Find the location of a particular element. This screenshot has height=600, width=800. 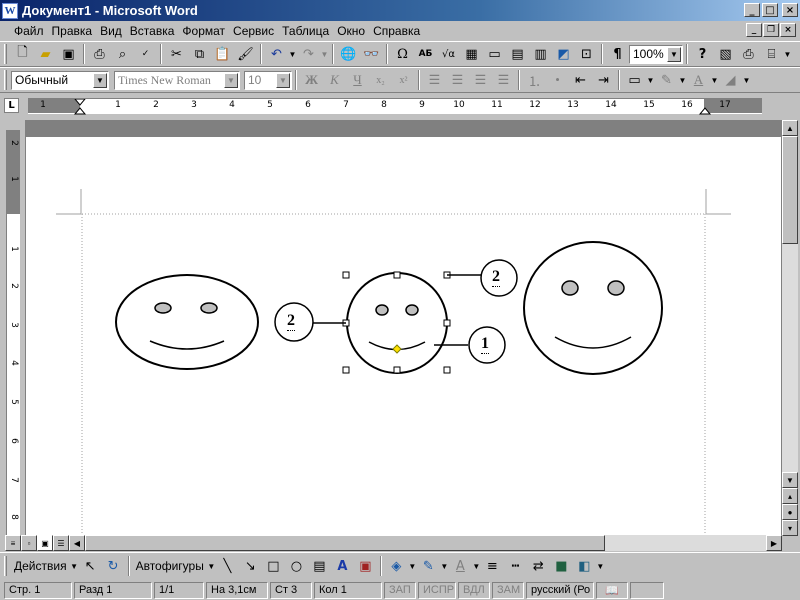

paste-icon: 📋 is located at coordinates (222, 54).